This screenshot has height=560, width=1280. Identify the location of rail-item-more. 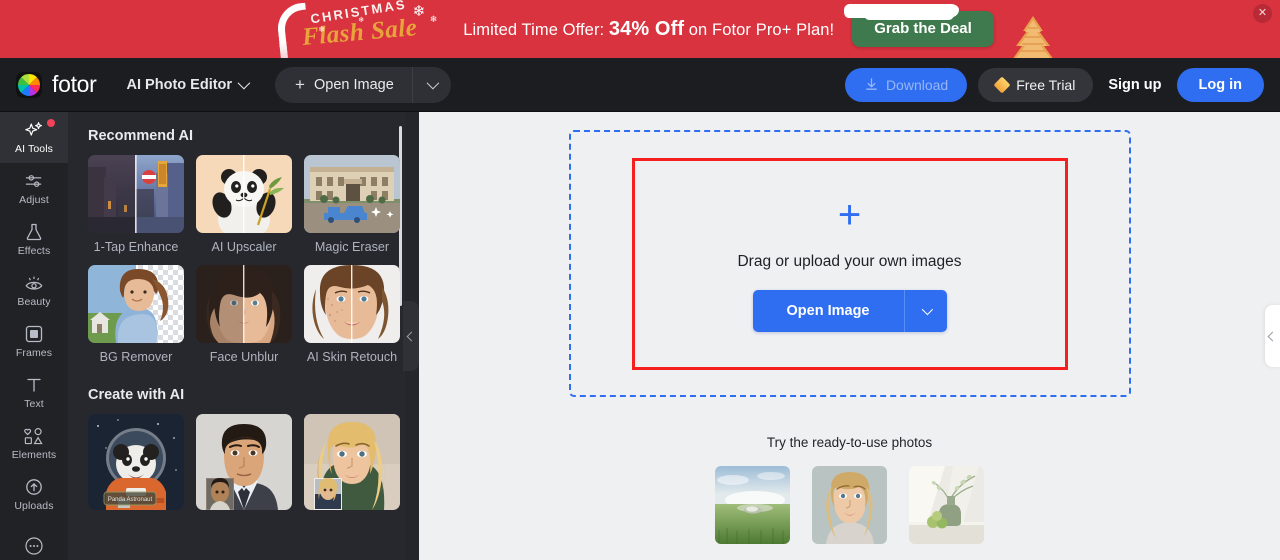
(34, 540).